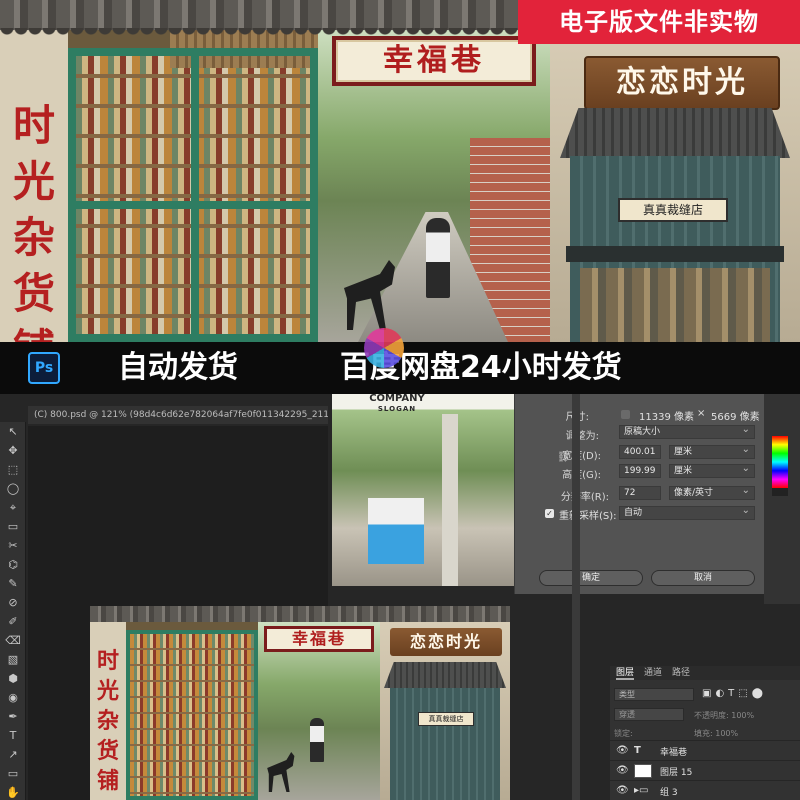 This screenshot has height=800, width=800. I want to click on resolution-unit-select: 像素/英寸, so click(712, 493).